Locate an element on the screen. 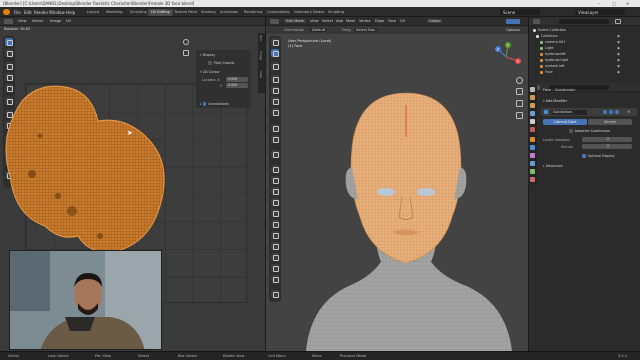 This screenshot has width=640, height=360. pan-icon is located at coordinates (186, 53).